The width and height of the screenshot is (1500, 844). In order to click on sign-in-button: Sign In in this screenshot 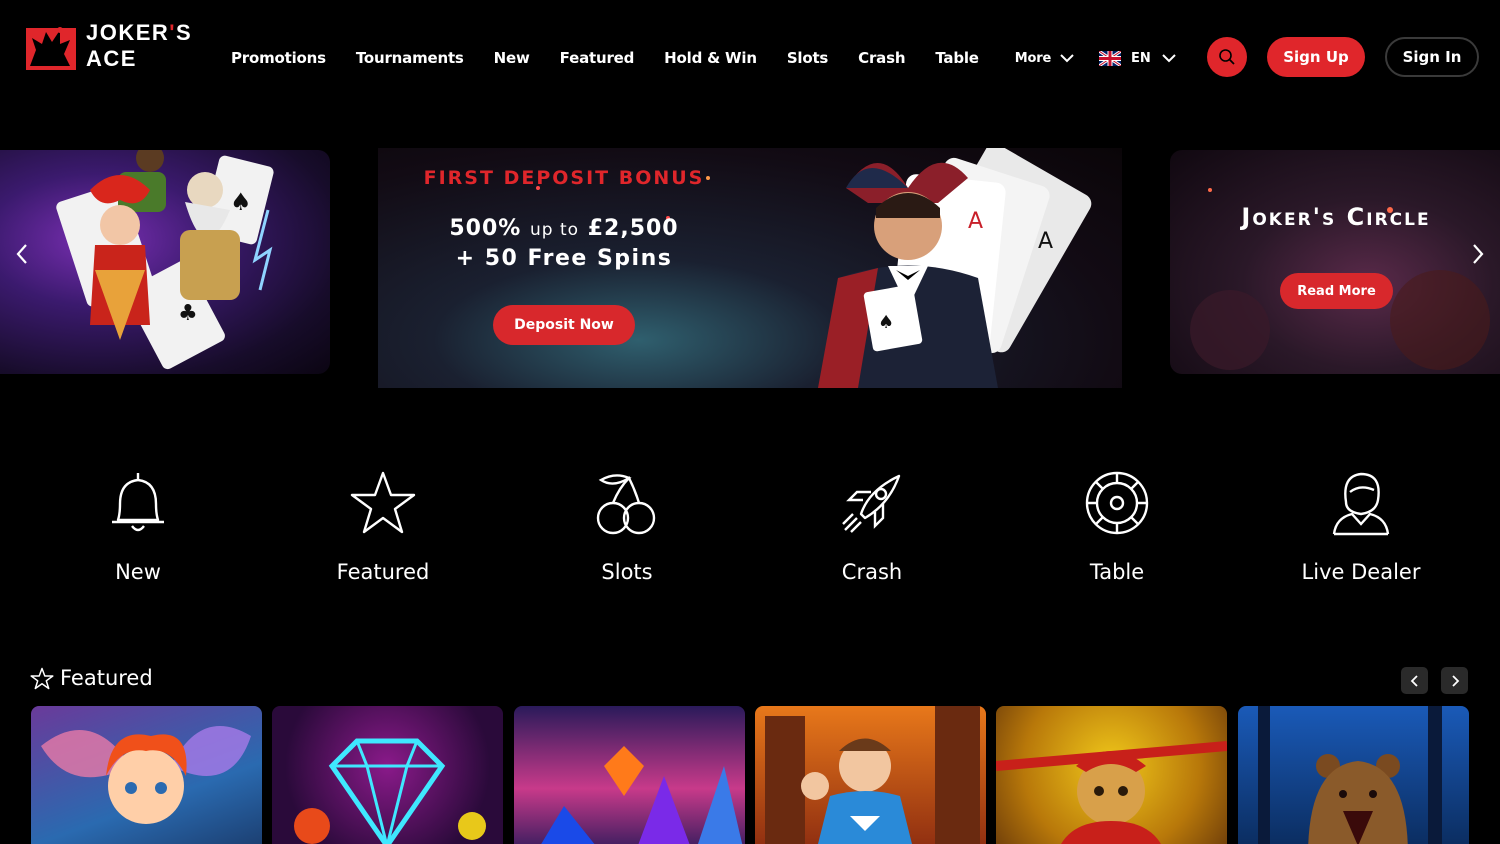, I will do `click(1432, 57)`.